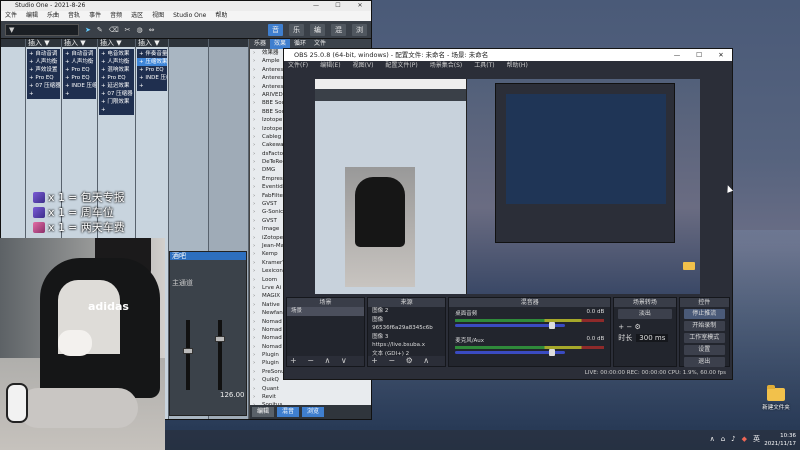 The image size is (800, 450). I want to click on volume-icon: ♪, so click(733, 439).